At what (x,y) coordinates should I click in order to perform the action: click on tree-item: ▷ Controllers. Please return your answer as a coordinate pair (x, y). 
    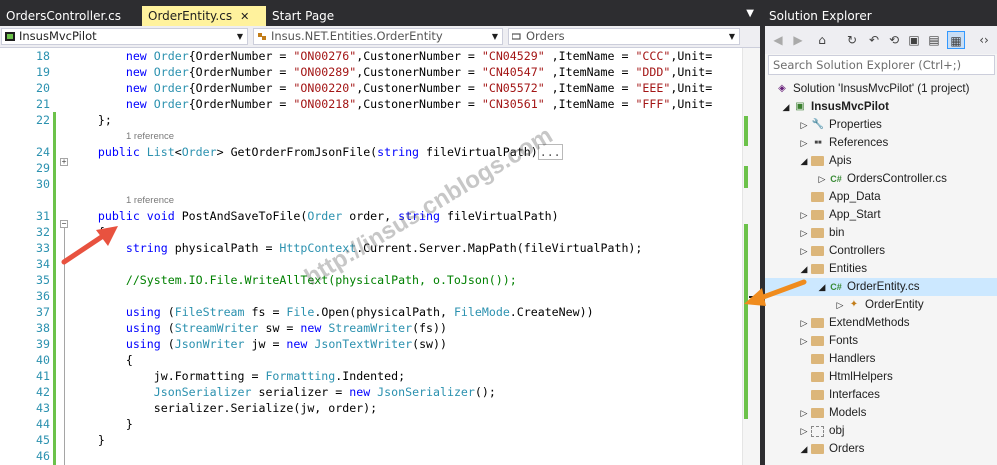
    Looking at the image, I should click on (881, 251).